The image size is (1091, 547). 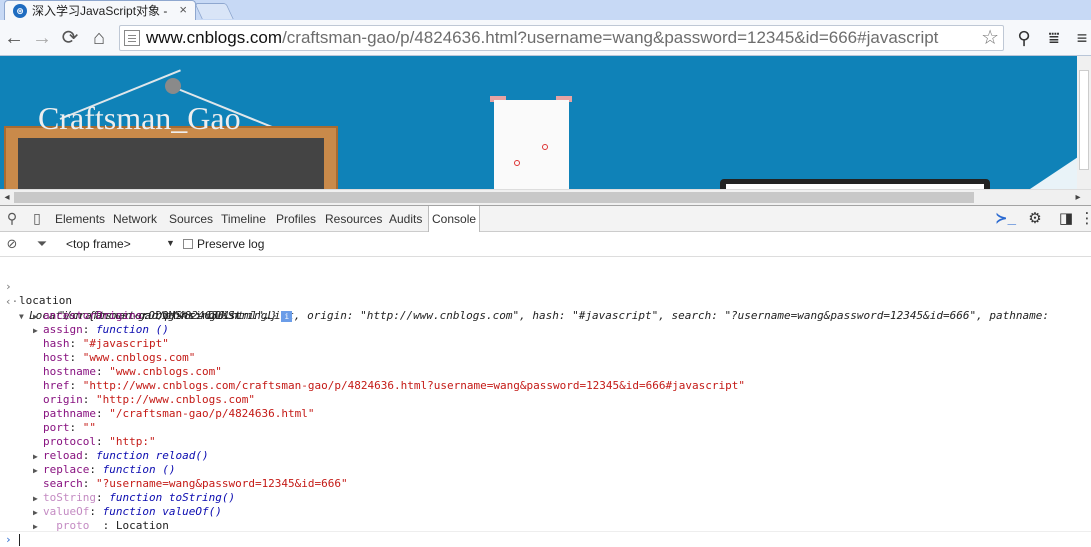 What do you see at coordinates (63, 455) in the screenshot?
I see `property-key: reload` at bounding box center [63, 455].